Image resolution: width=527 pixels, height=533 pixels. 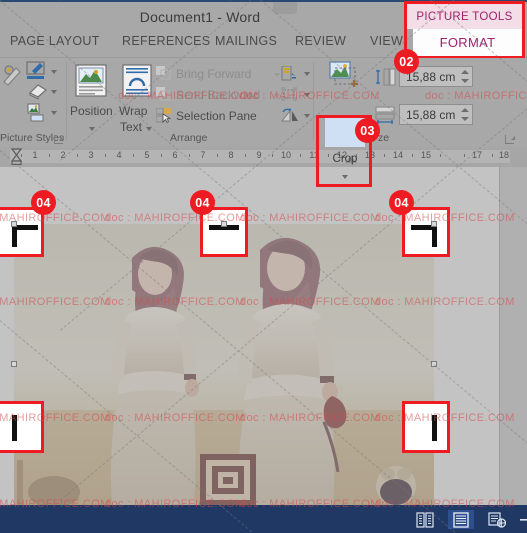 I want to click on align-chevron-down-icon, so click(x=307, y=74).